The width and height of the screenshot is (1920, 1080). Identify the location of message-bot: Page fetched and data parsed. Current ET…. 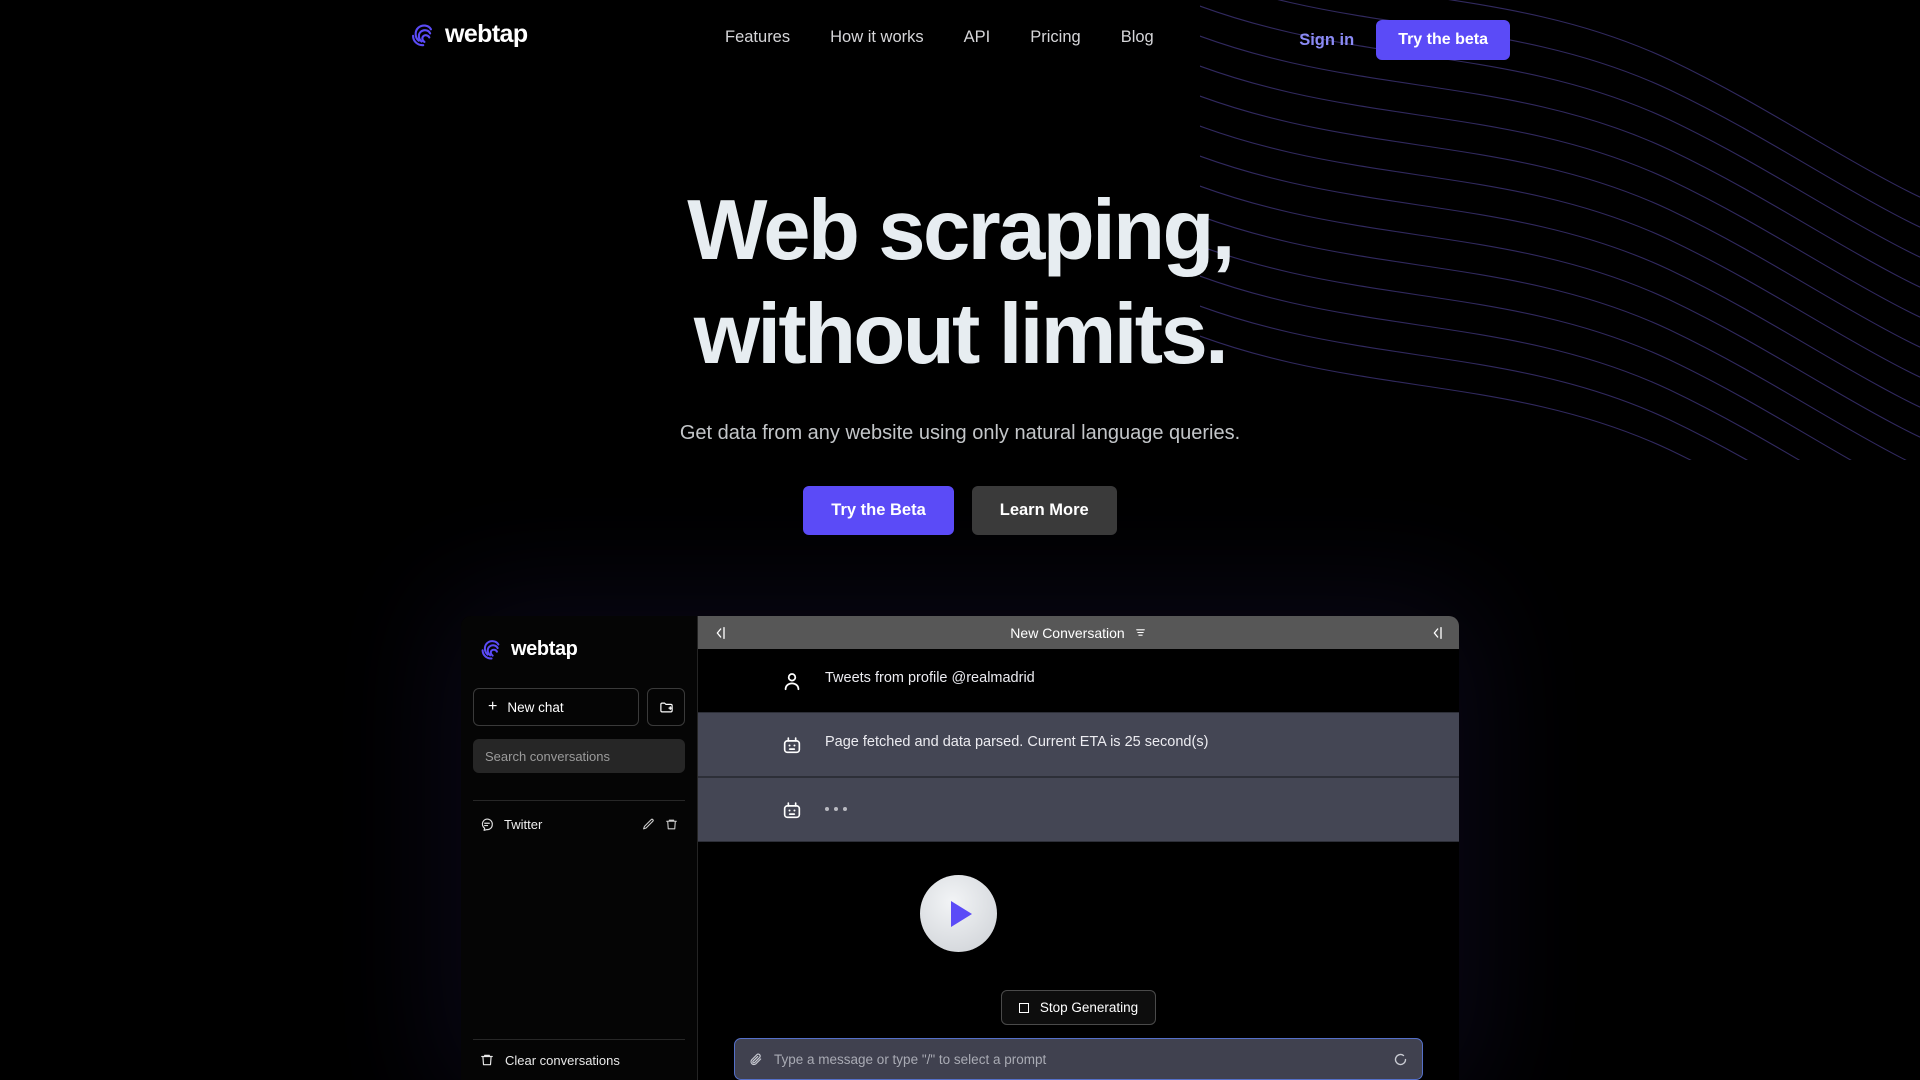
(1078, 744).